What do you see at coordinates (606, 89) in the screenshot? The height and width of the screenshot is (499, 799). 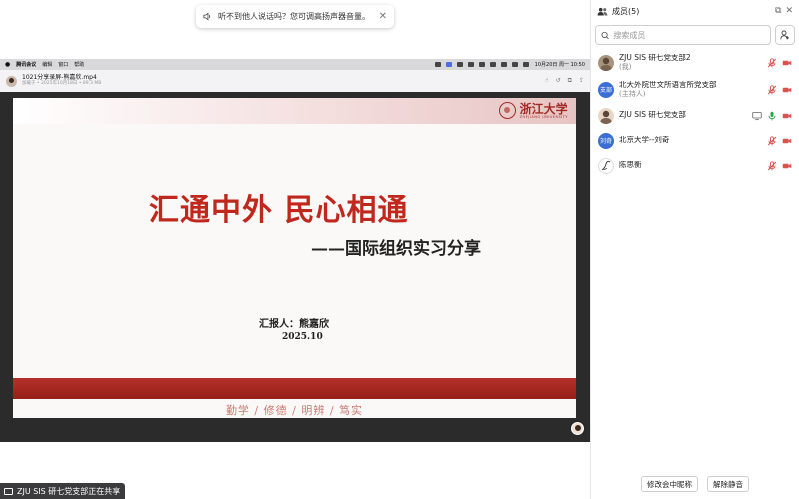 I see `avatar: 支部` at bounding box center [606, 89].